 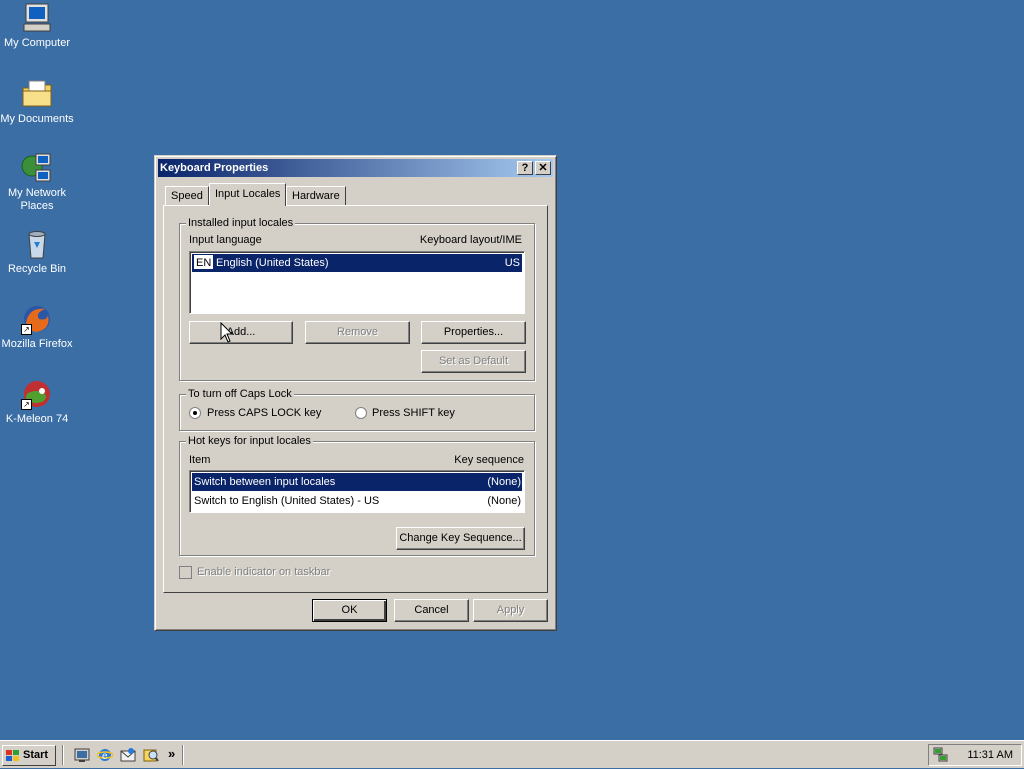 What do you see at coordinates (941, 755) in the screenshot?
I see `network-tray-icon` at bounding box center [941, 755].